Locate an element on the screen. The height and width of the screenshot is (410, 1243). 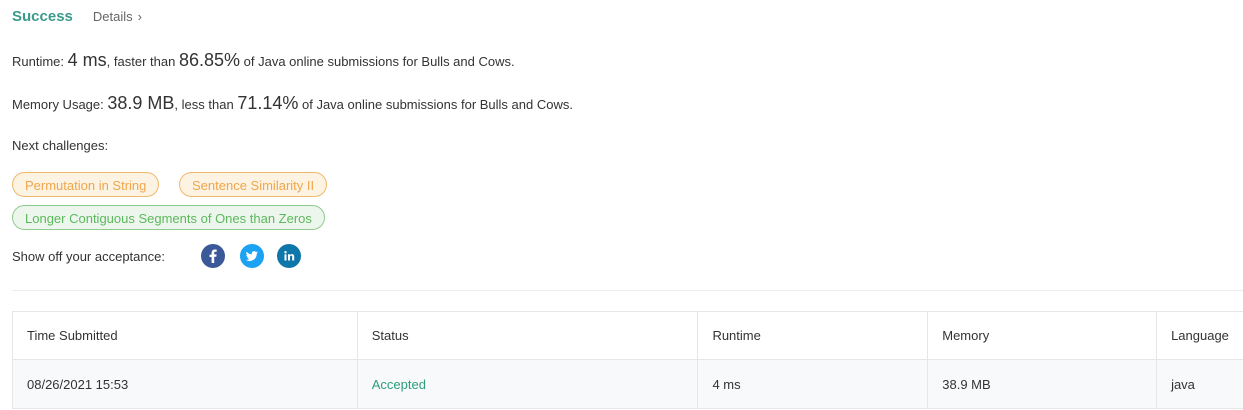
cell-time-submitted: 08/26/2021 15:53 is located at coordinates (185, 384).